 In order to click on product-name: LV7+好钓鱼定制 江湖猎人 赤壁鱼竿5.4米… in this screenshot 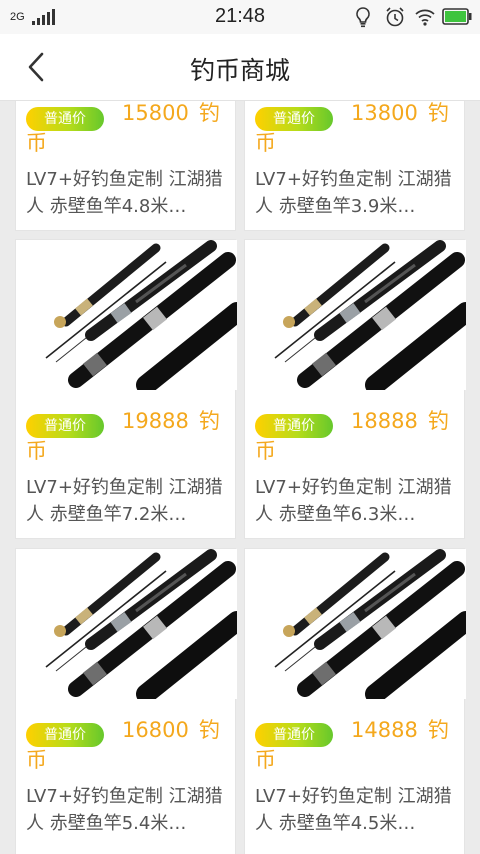, I will do `click(124, 810)`.